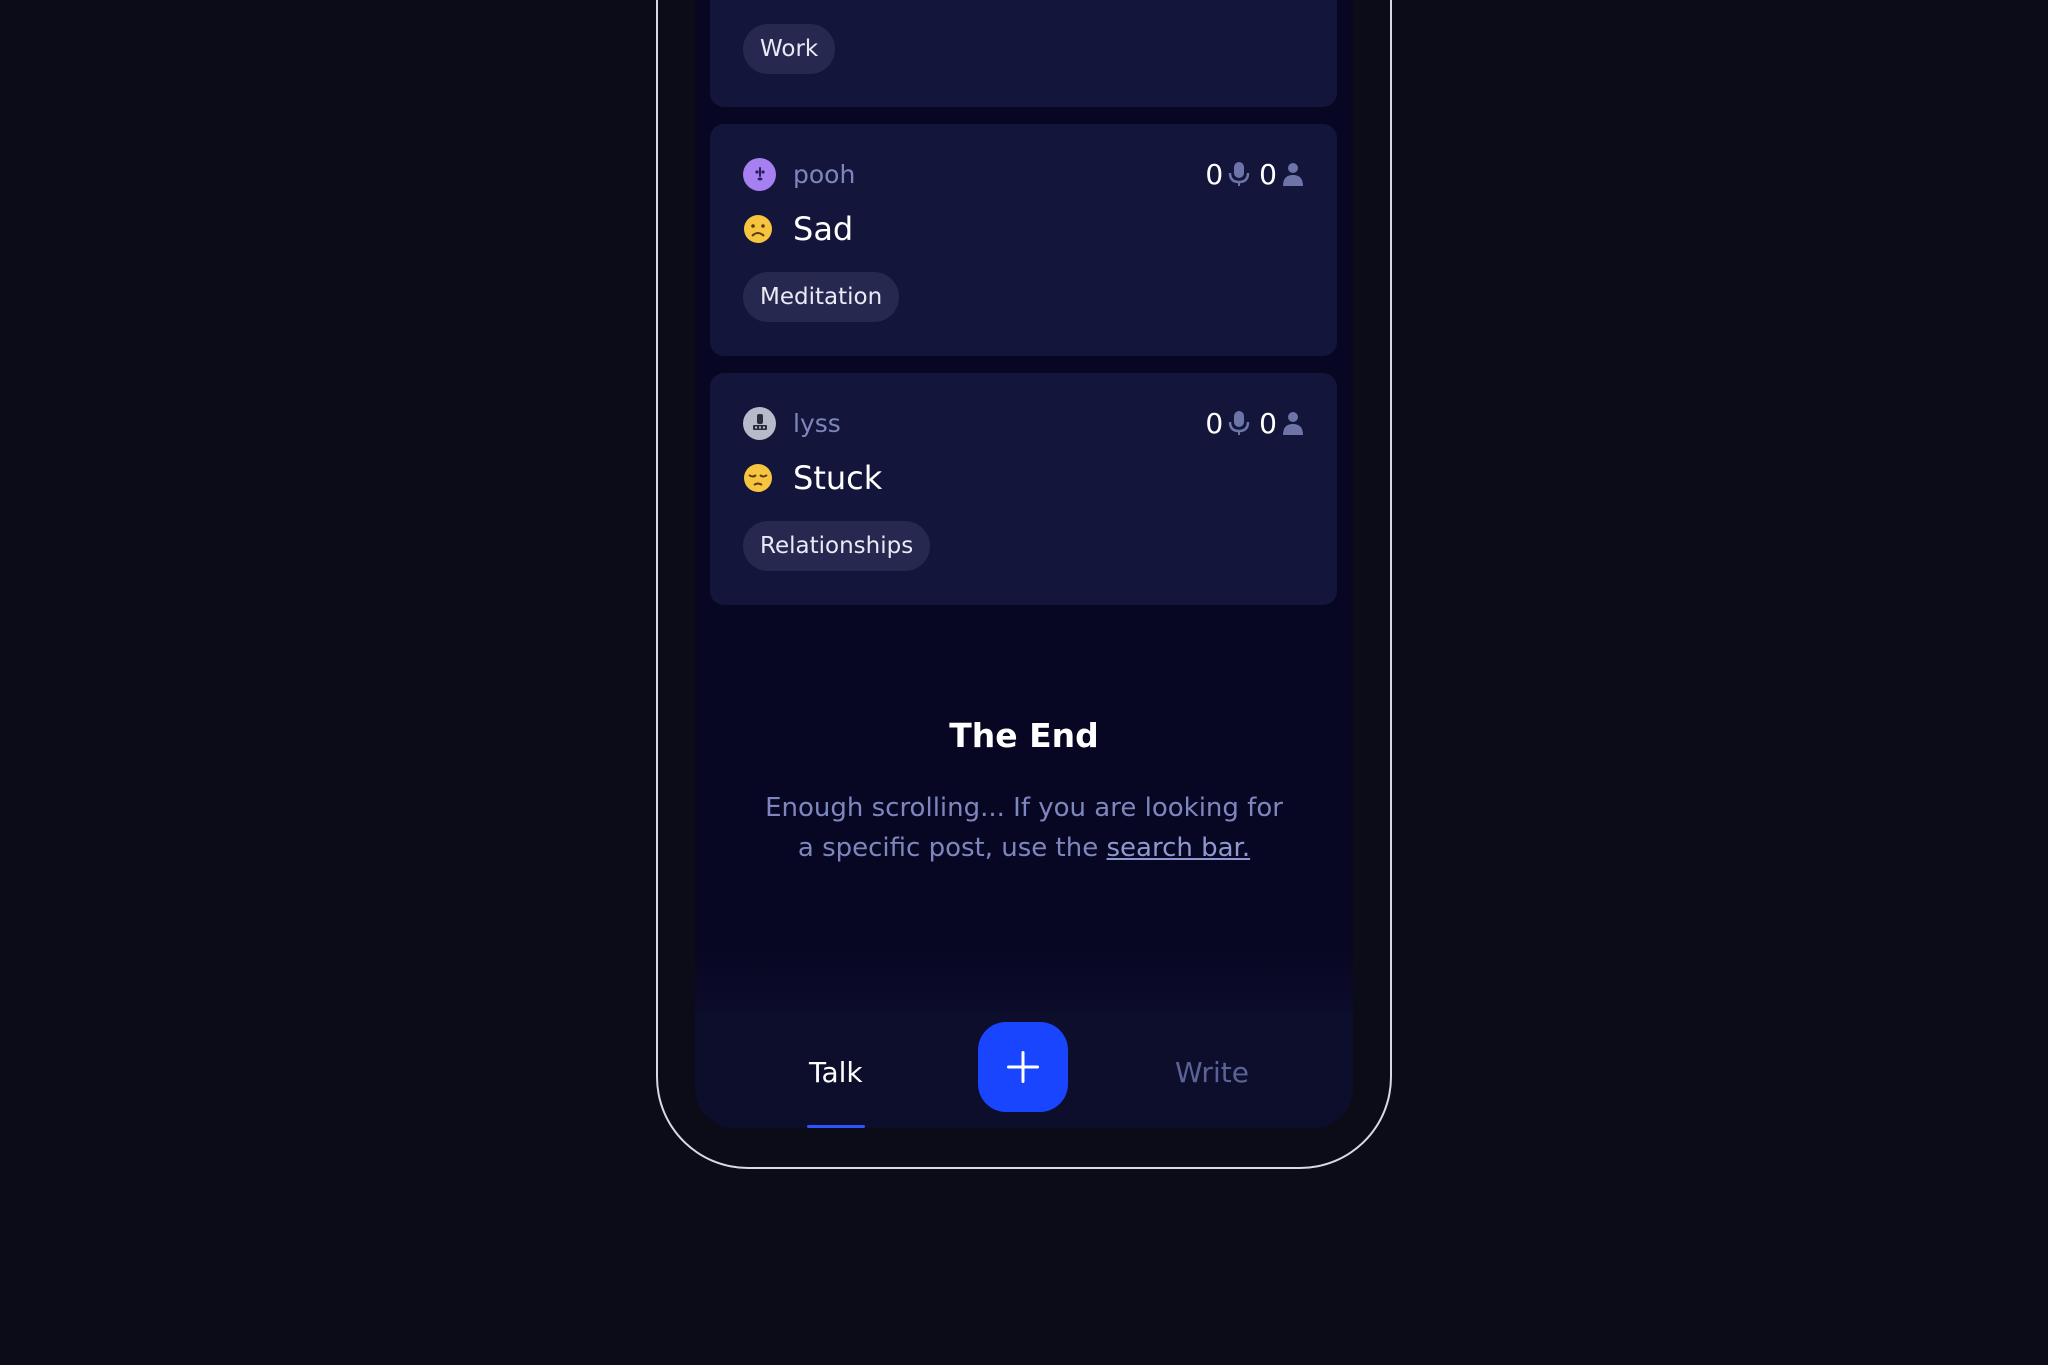  What do you see at coordinates (821, 297) in the screenshot?
I see `post-tag: Meditation` at bounding box center [821, 297].